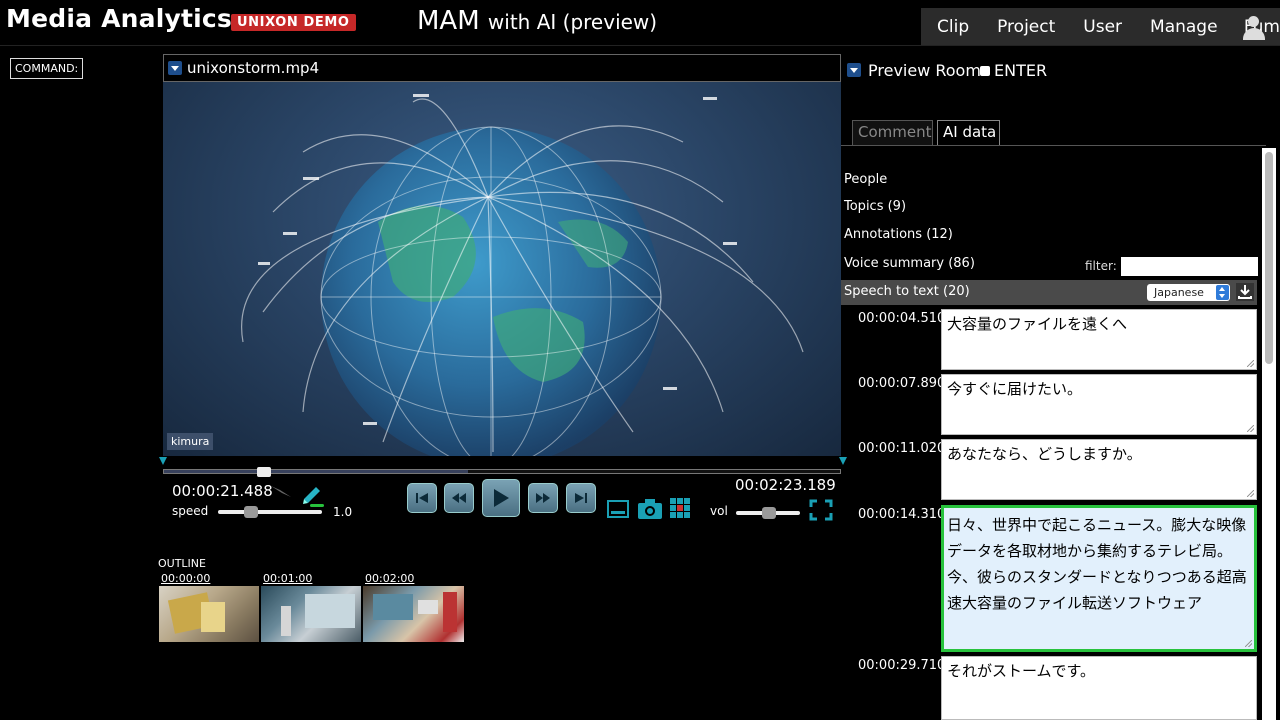 Image resolution: width=1280 pixels, height=720 pixels. Describe the element at coordinates (182, 563) in the screenshot. I see `outline-label: OUTLINE` at that location.